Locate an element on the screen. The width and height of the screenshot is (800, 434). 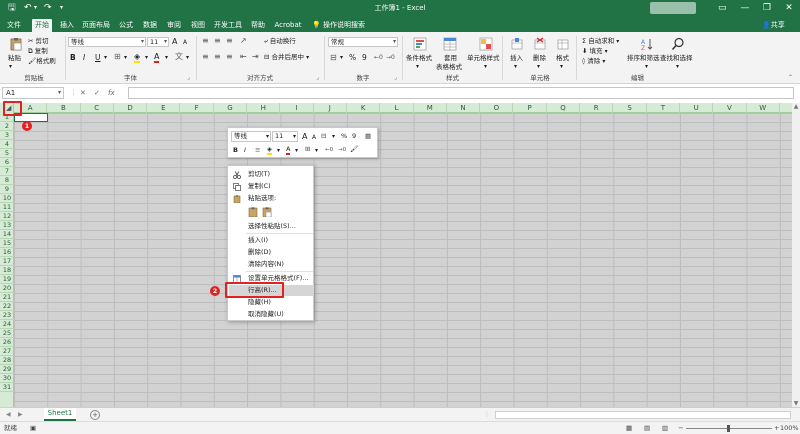
accessibility-icon: ▣ is located at coordinates (33, 428).